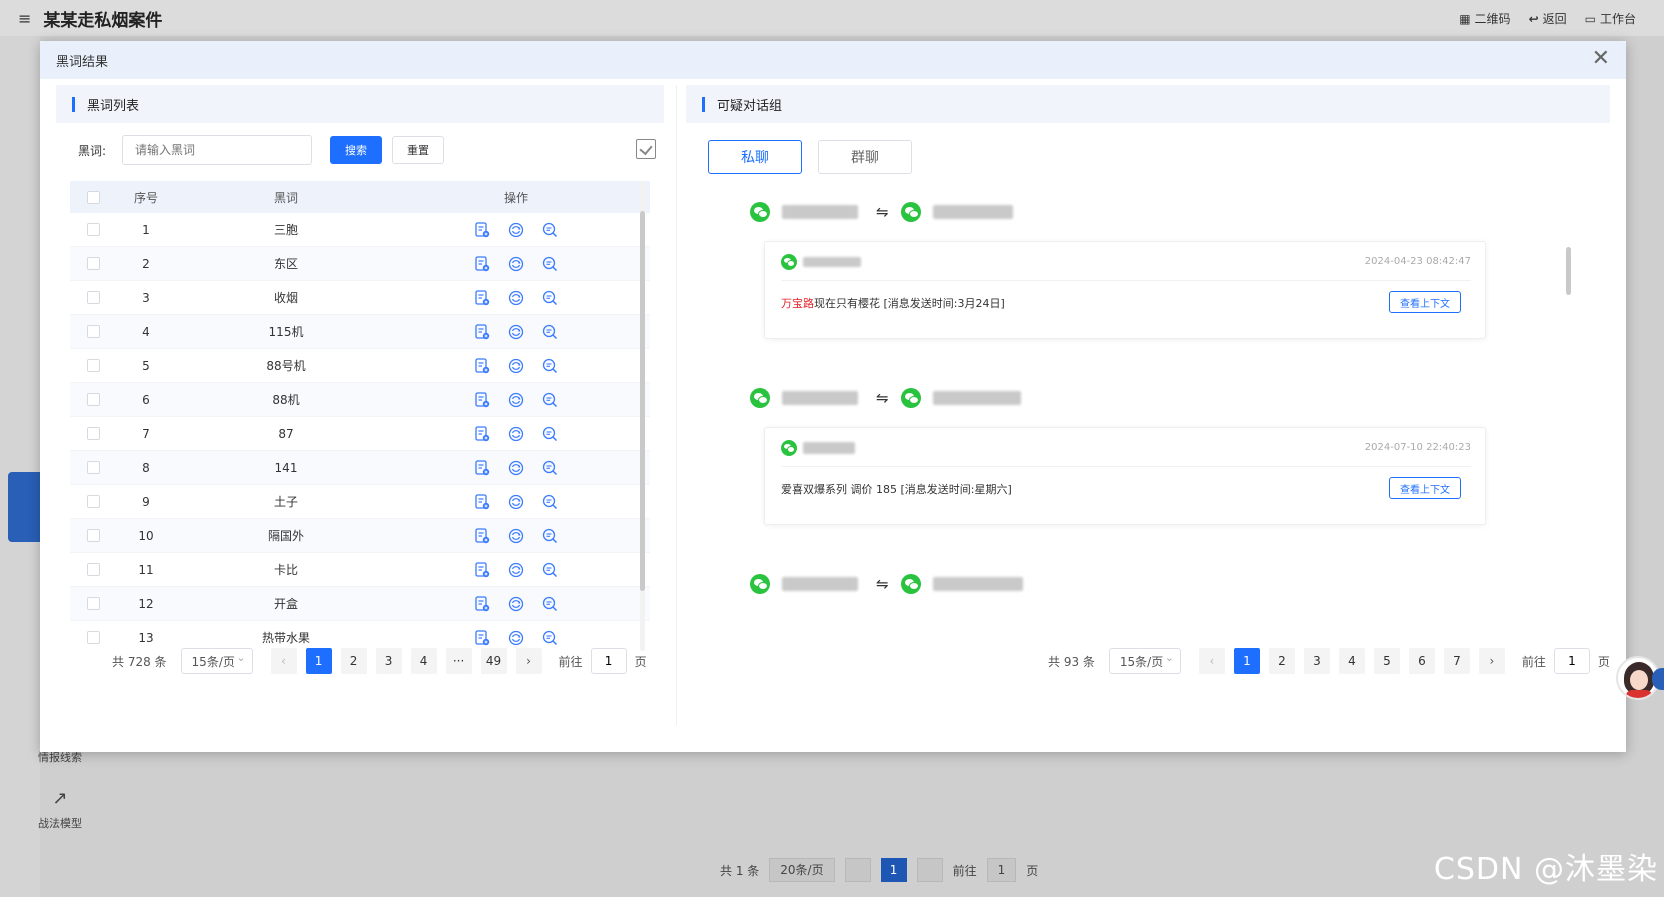 Image resolution: width=1664 pixels, height=897 pixels. Describe the element at coordinates (608, 661) in the screenshot. I see `left-goto-input` at that location.